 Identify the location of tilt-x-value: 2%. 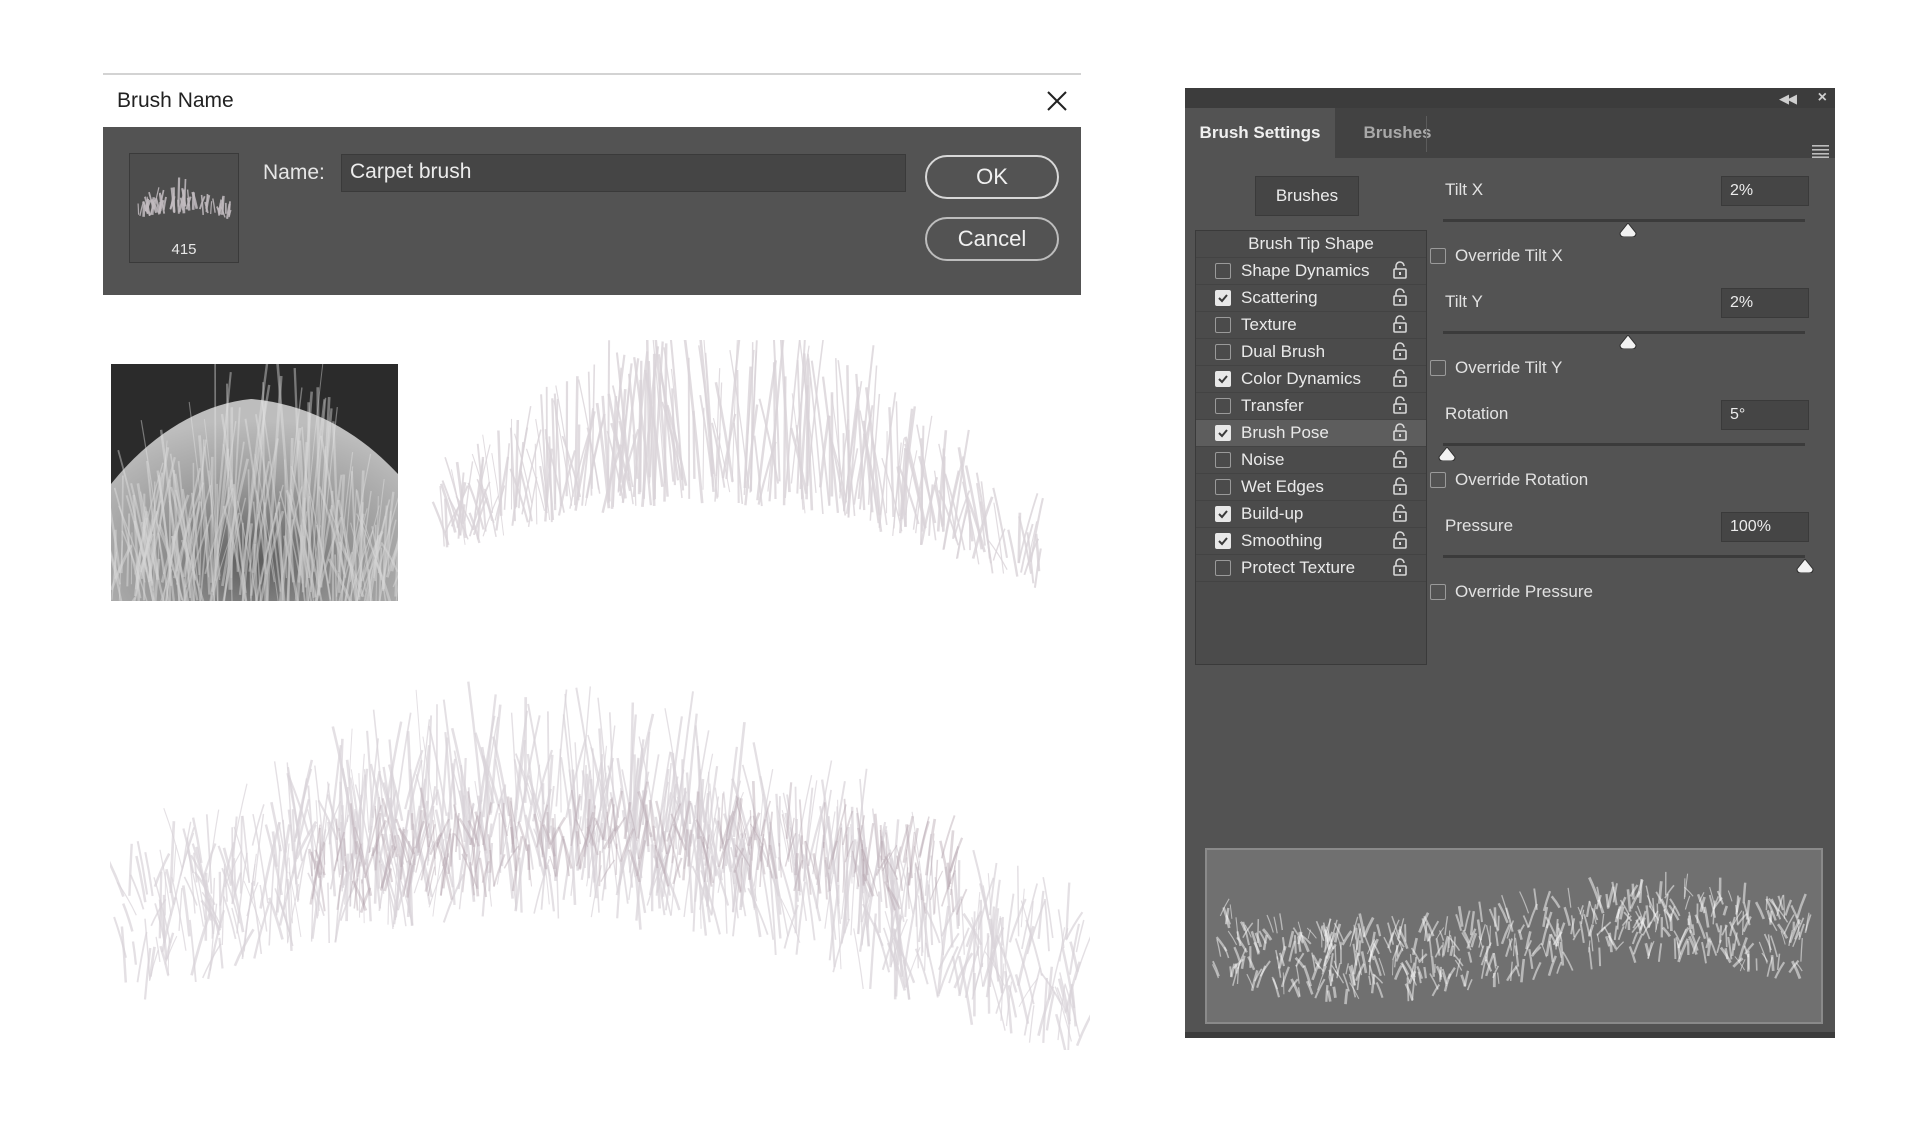
(1765, 191).